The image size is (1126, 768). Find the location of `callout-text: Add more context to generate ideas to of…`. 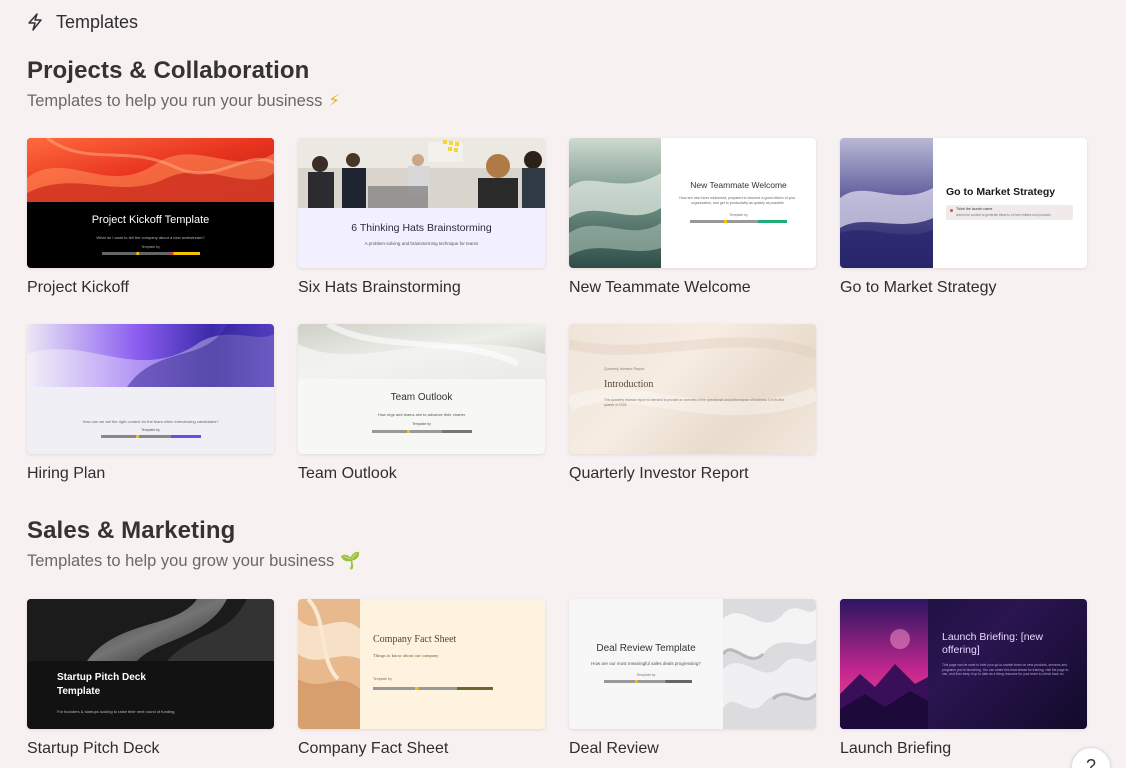

callout-text: Add more context to generate ideas to of… is located at coordinates (1003, 214).